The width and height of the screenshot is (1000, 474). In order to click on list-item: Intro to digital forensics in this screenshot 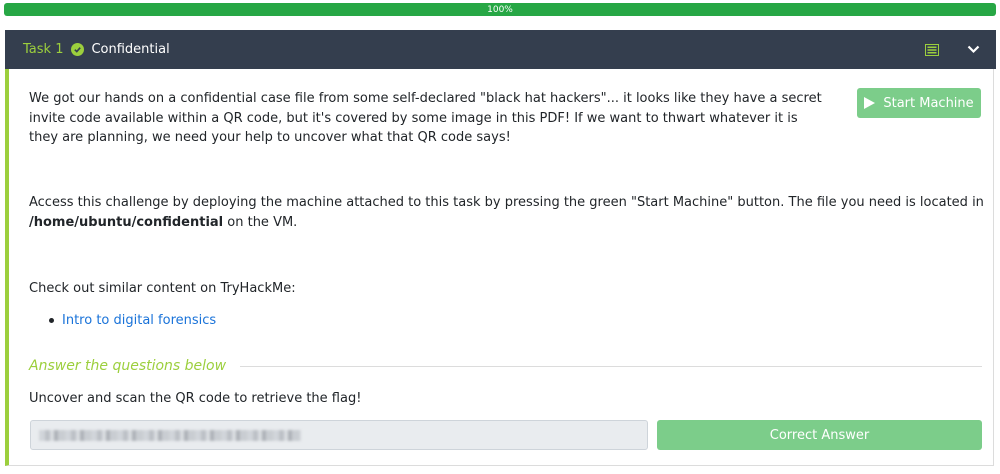, I will do `click(132, 321)`.